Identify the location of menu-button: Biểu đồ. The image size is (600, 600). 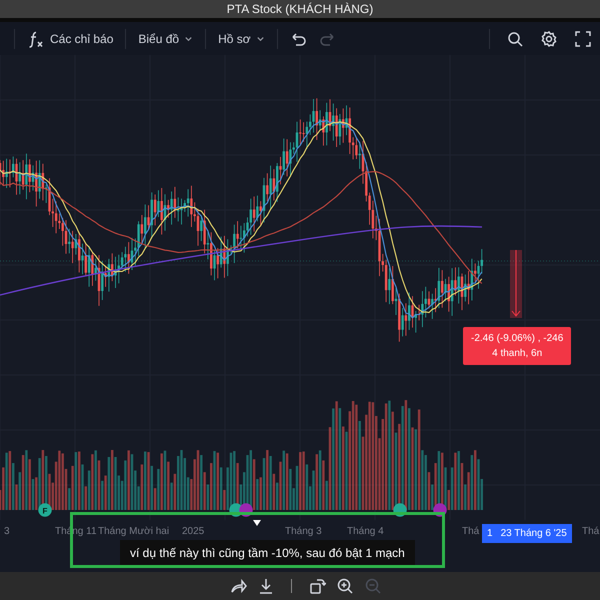
(166, 38).